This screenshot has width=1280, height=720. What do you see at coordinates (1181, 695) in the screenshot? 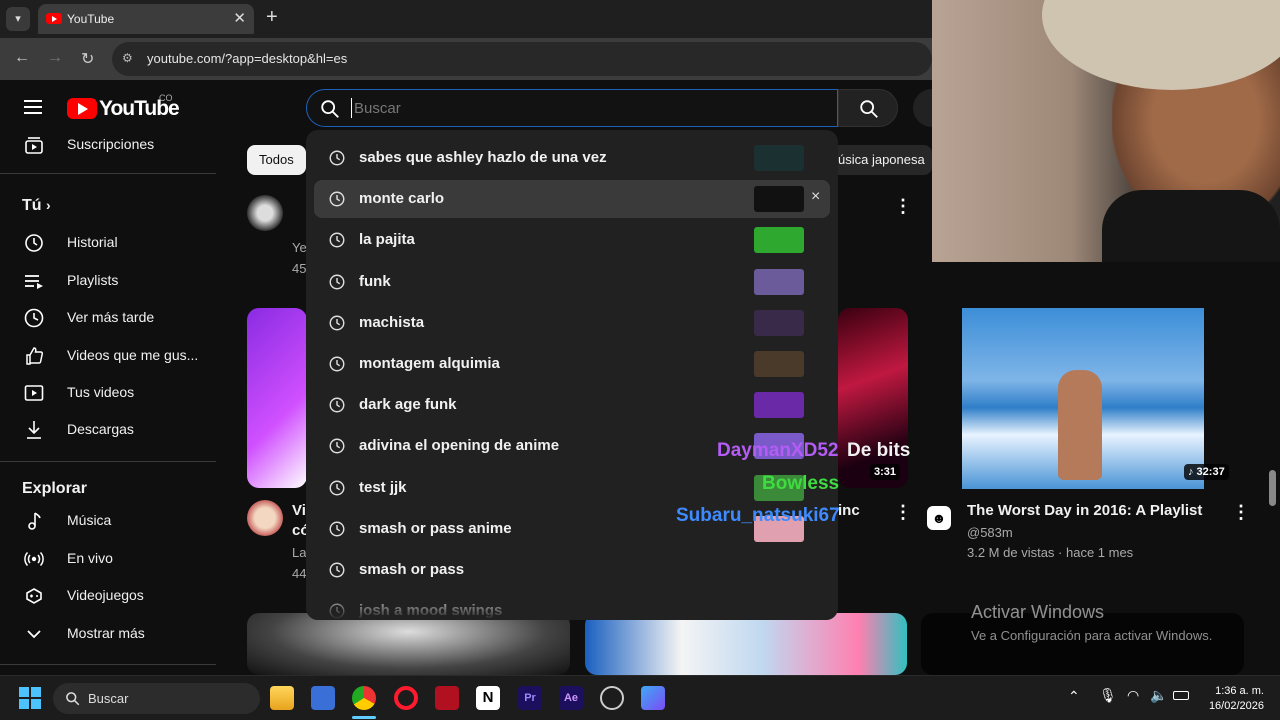
I see `battery-icon` at bounding box center [1181, 695].